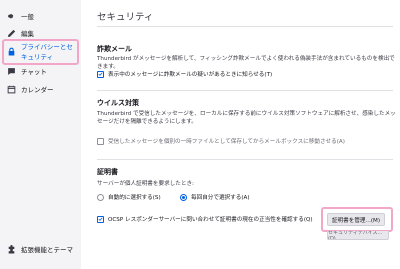 The width and height of the screenshot is (400, 269). What do you see at coordinates (357, 219) in the screenshot?
I see `button-highlight-box` at bounding box center [357, 219].